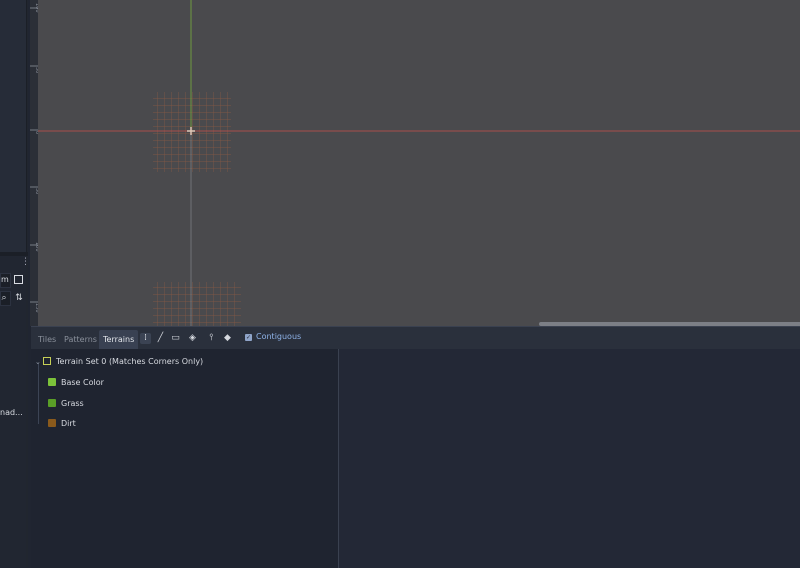 The width and height of the screenshot is (800, 568). I want to click on vertical-dots-icon: ⋮, so click(24, 262).